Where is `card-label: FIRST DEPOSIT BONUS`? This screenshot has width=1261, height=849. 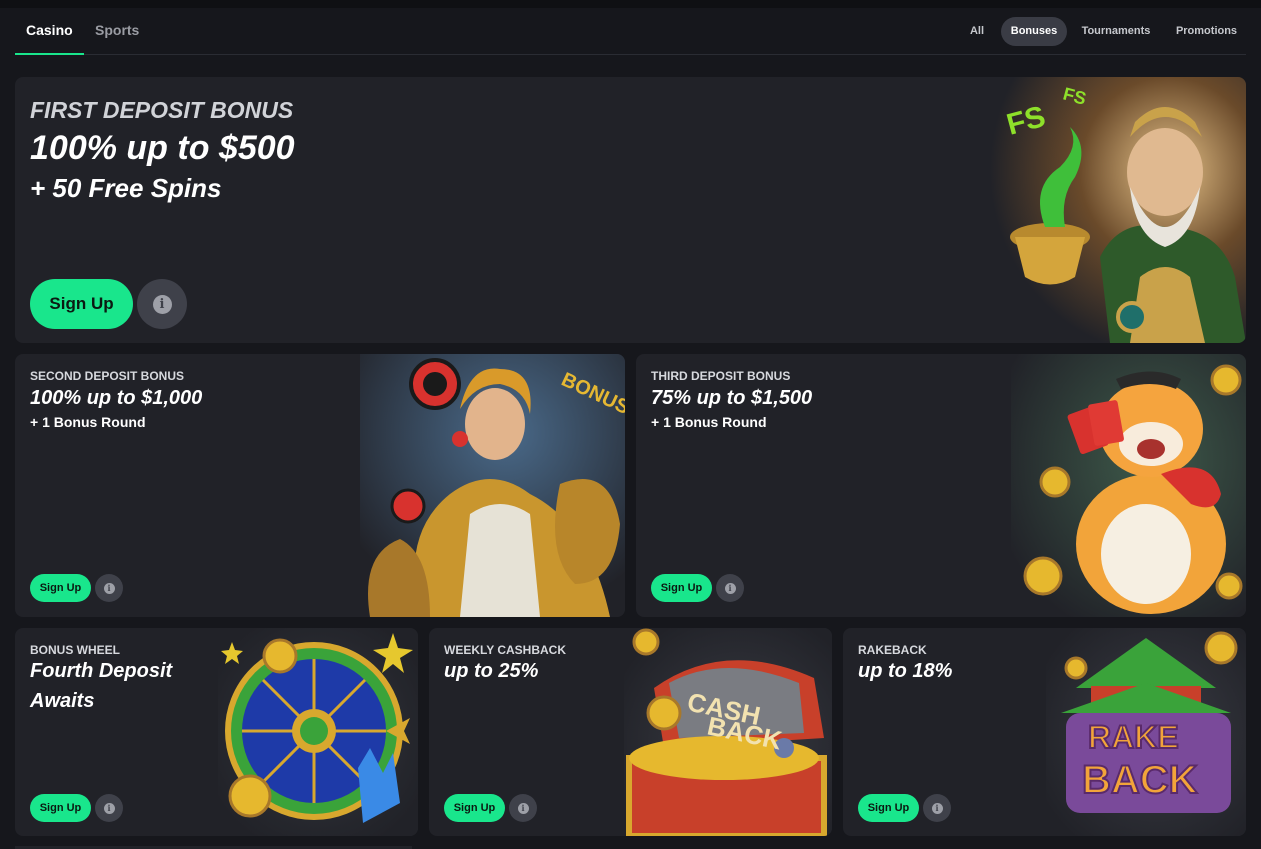 card-label: FIRST DEPOSIT BONUS is located at coordinates (162, 110).